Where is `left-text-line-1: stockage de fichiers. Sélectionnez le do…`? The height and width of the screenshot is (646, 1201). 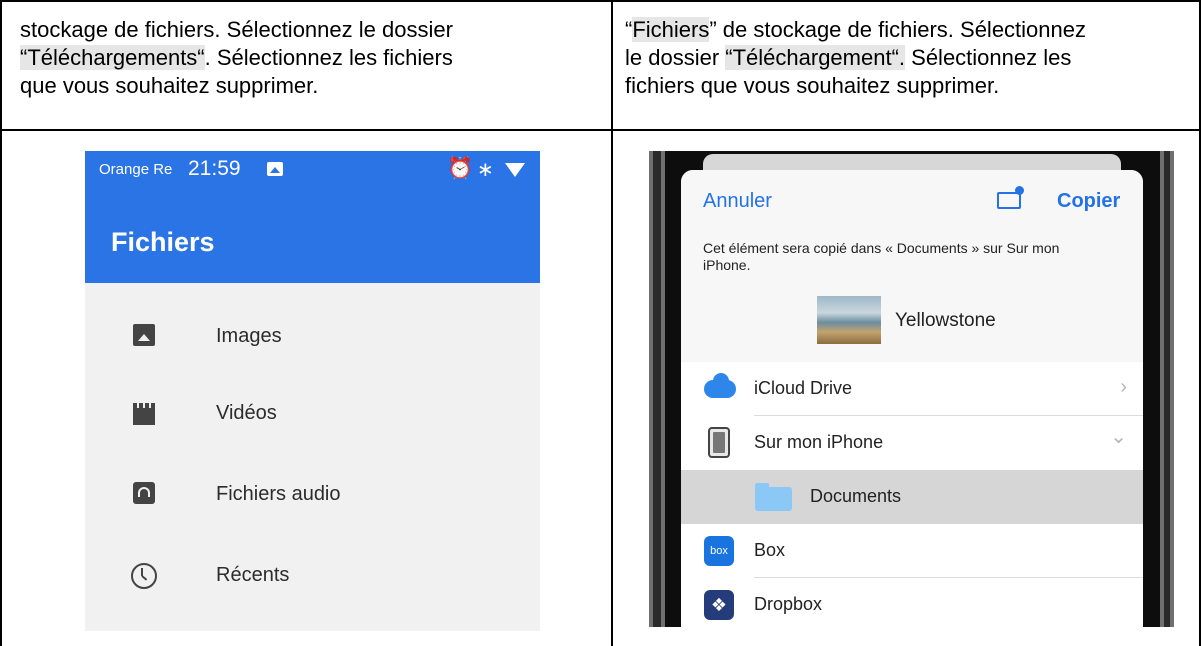
left-text-line-1: stockage de fichiers. Sélectionnez le do… is located at coordinates (236, 29).